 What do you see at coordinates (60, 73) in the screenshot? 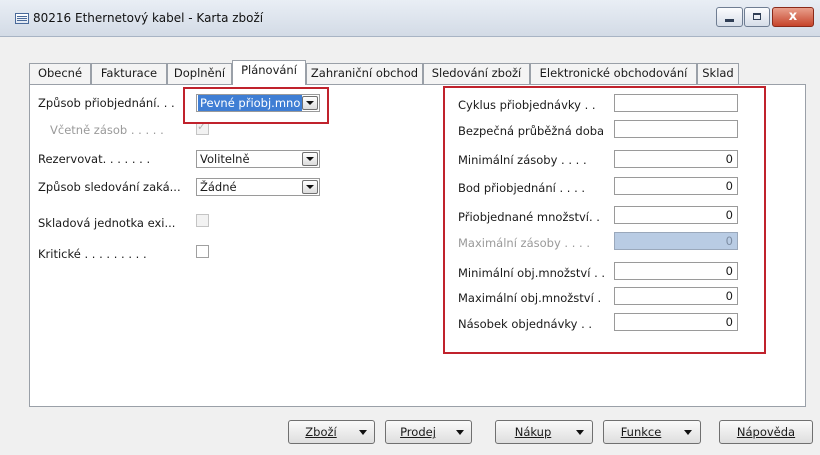
I see `tab-obecne: Obecné` at bounding box center [60, 73].